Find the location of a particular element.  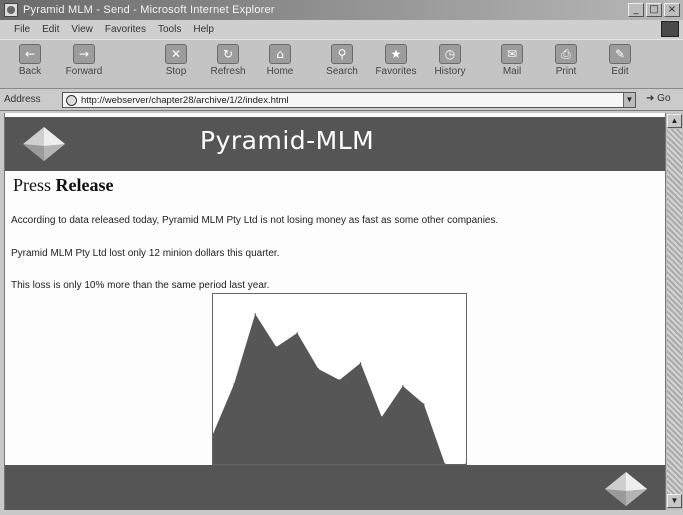

search-button: ⚲ Search is located at coordinates (342, 65).